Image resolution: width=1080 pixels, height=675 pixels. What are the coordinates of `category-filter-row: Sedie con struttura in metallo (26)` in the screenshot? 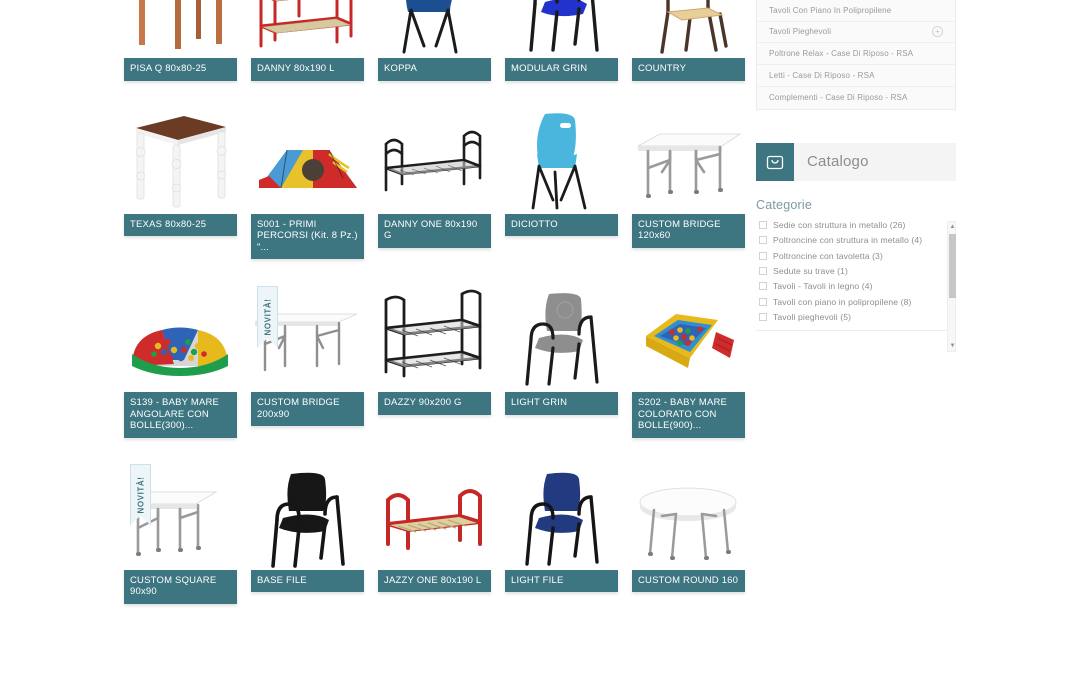 It's located at (849, 225).